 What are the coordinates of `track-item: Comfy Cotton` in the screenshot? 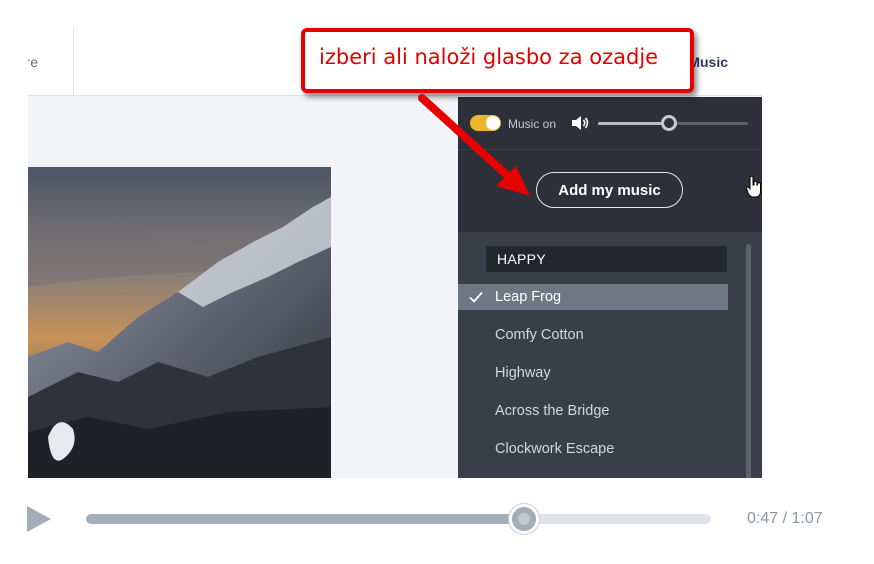 It's located at (593, 335).